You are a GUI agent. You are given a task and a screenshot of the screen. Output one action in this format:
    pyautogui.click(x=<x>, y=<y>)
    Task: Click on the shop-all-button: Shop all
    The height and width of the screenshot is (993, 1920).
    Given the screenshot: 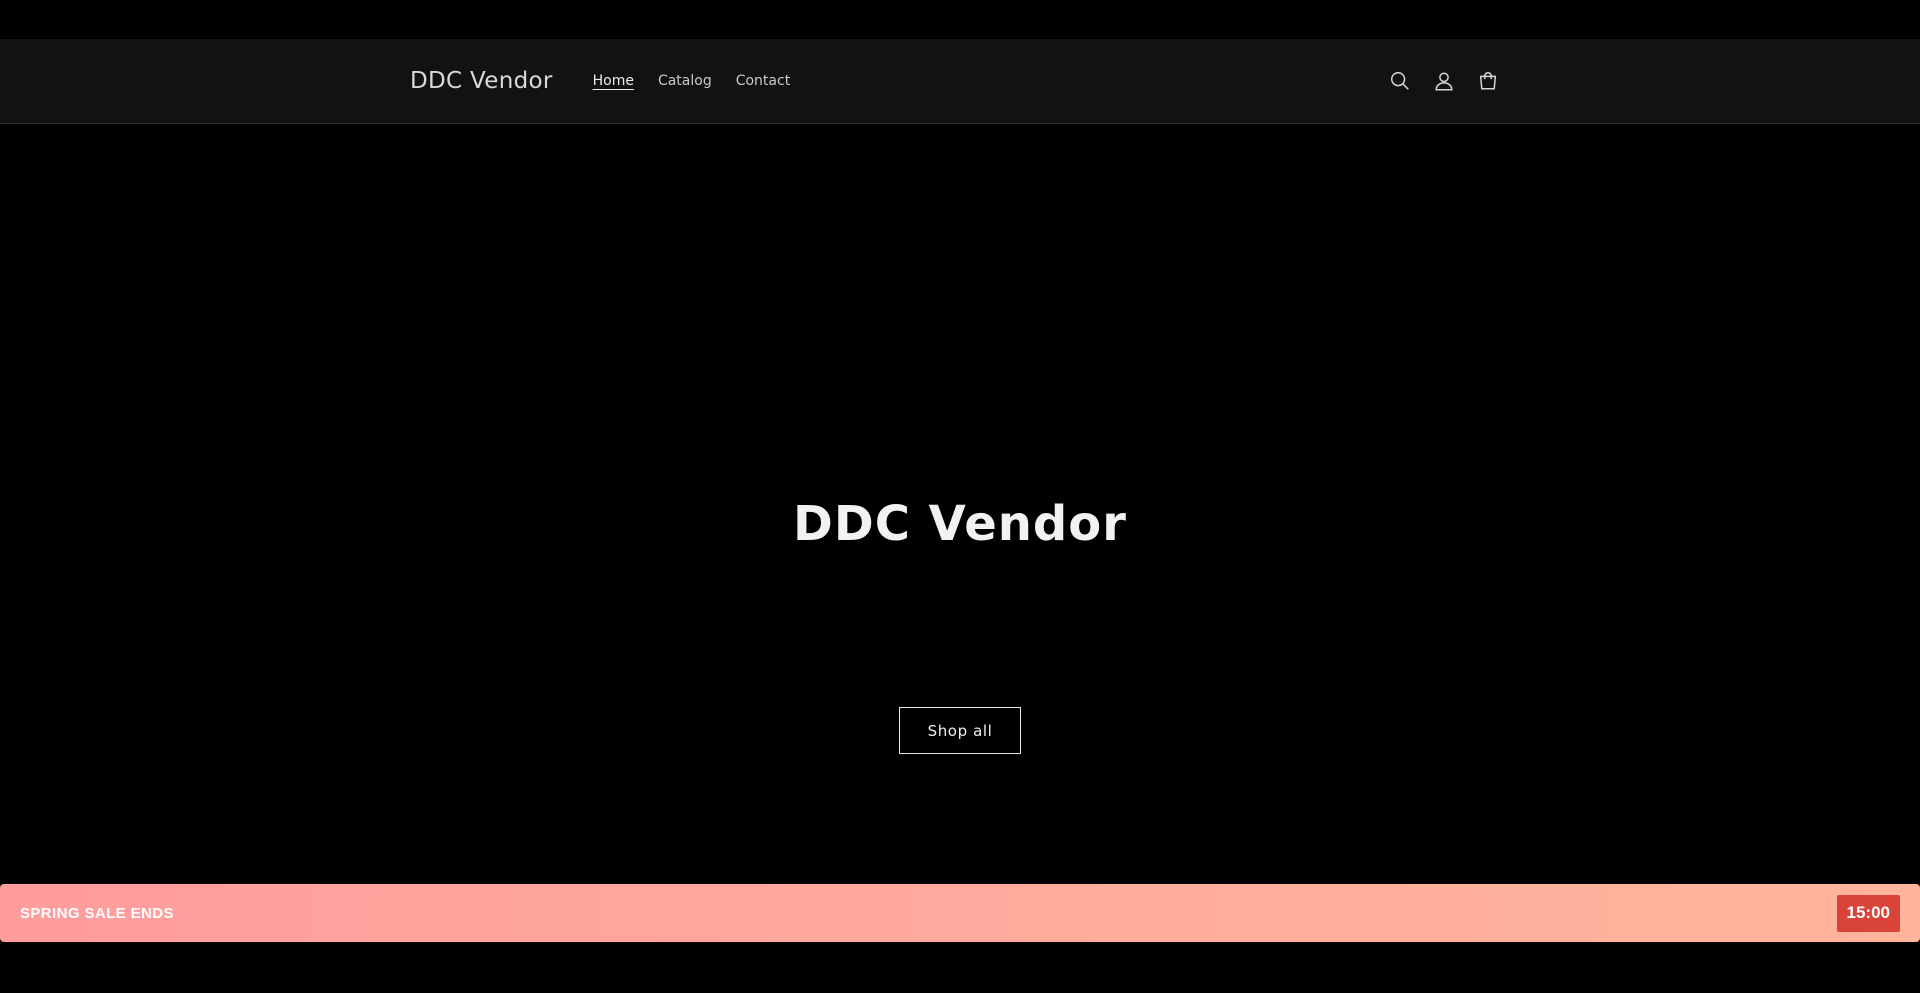 What is the action you would take?
    pyautogui.click(x=960, y=730)
    